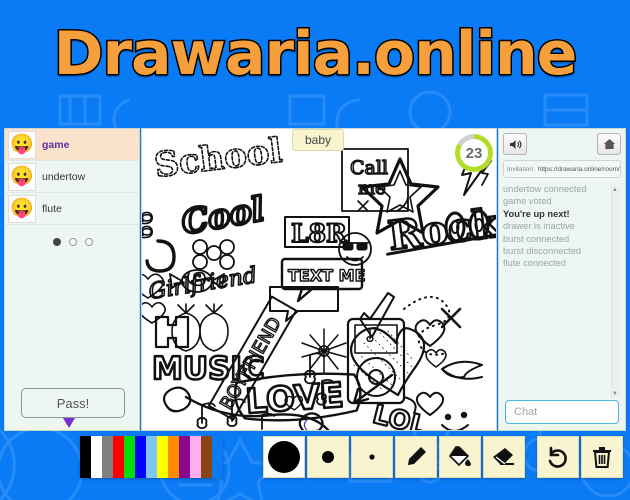  Describe the element at coordinates (536, 238) in the screenshot. I see `chat-message: burst connected` at that location.